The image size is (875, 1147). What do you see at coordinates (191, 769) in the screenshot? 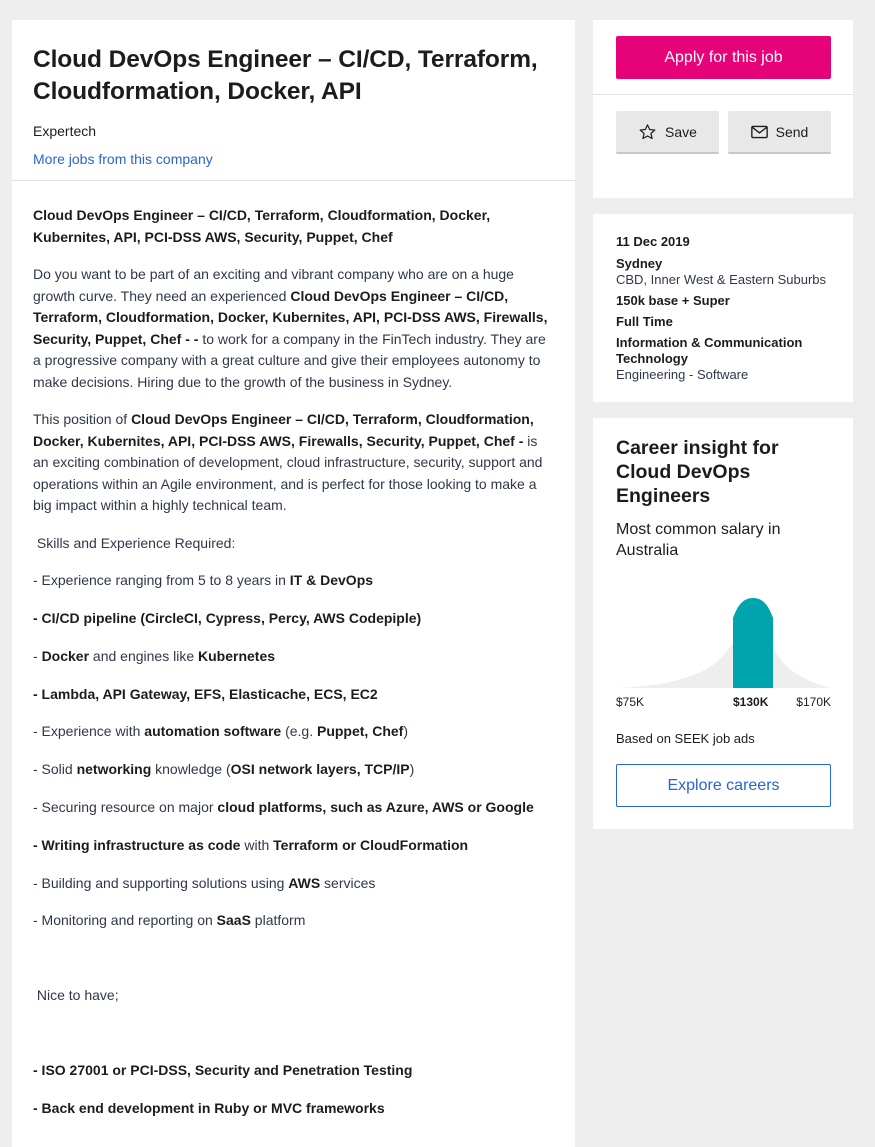
I see `text: knowledge (` at bounding box center [191, 769].